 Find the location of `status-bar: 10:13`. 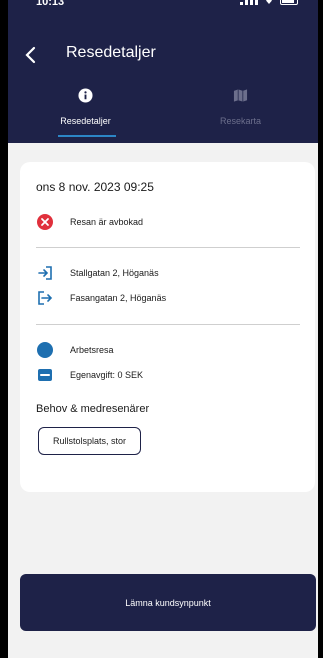

status-bar: 10:13 is located at coordinates (163, 7).